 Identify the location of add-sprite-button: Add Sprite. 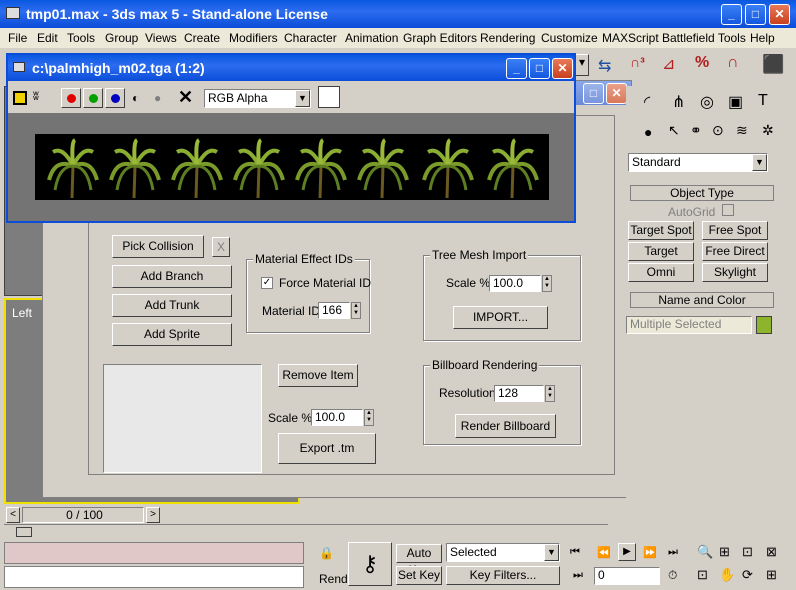
(172, 334).